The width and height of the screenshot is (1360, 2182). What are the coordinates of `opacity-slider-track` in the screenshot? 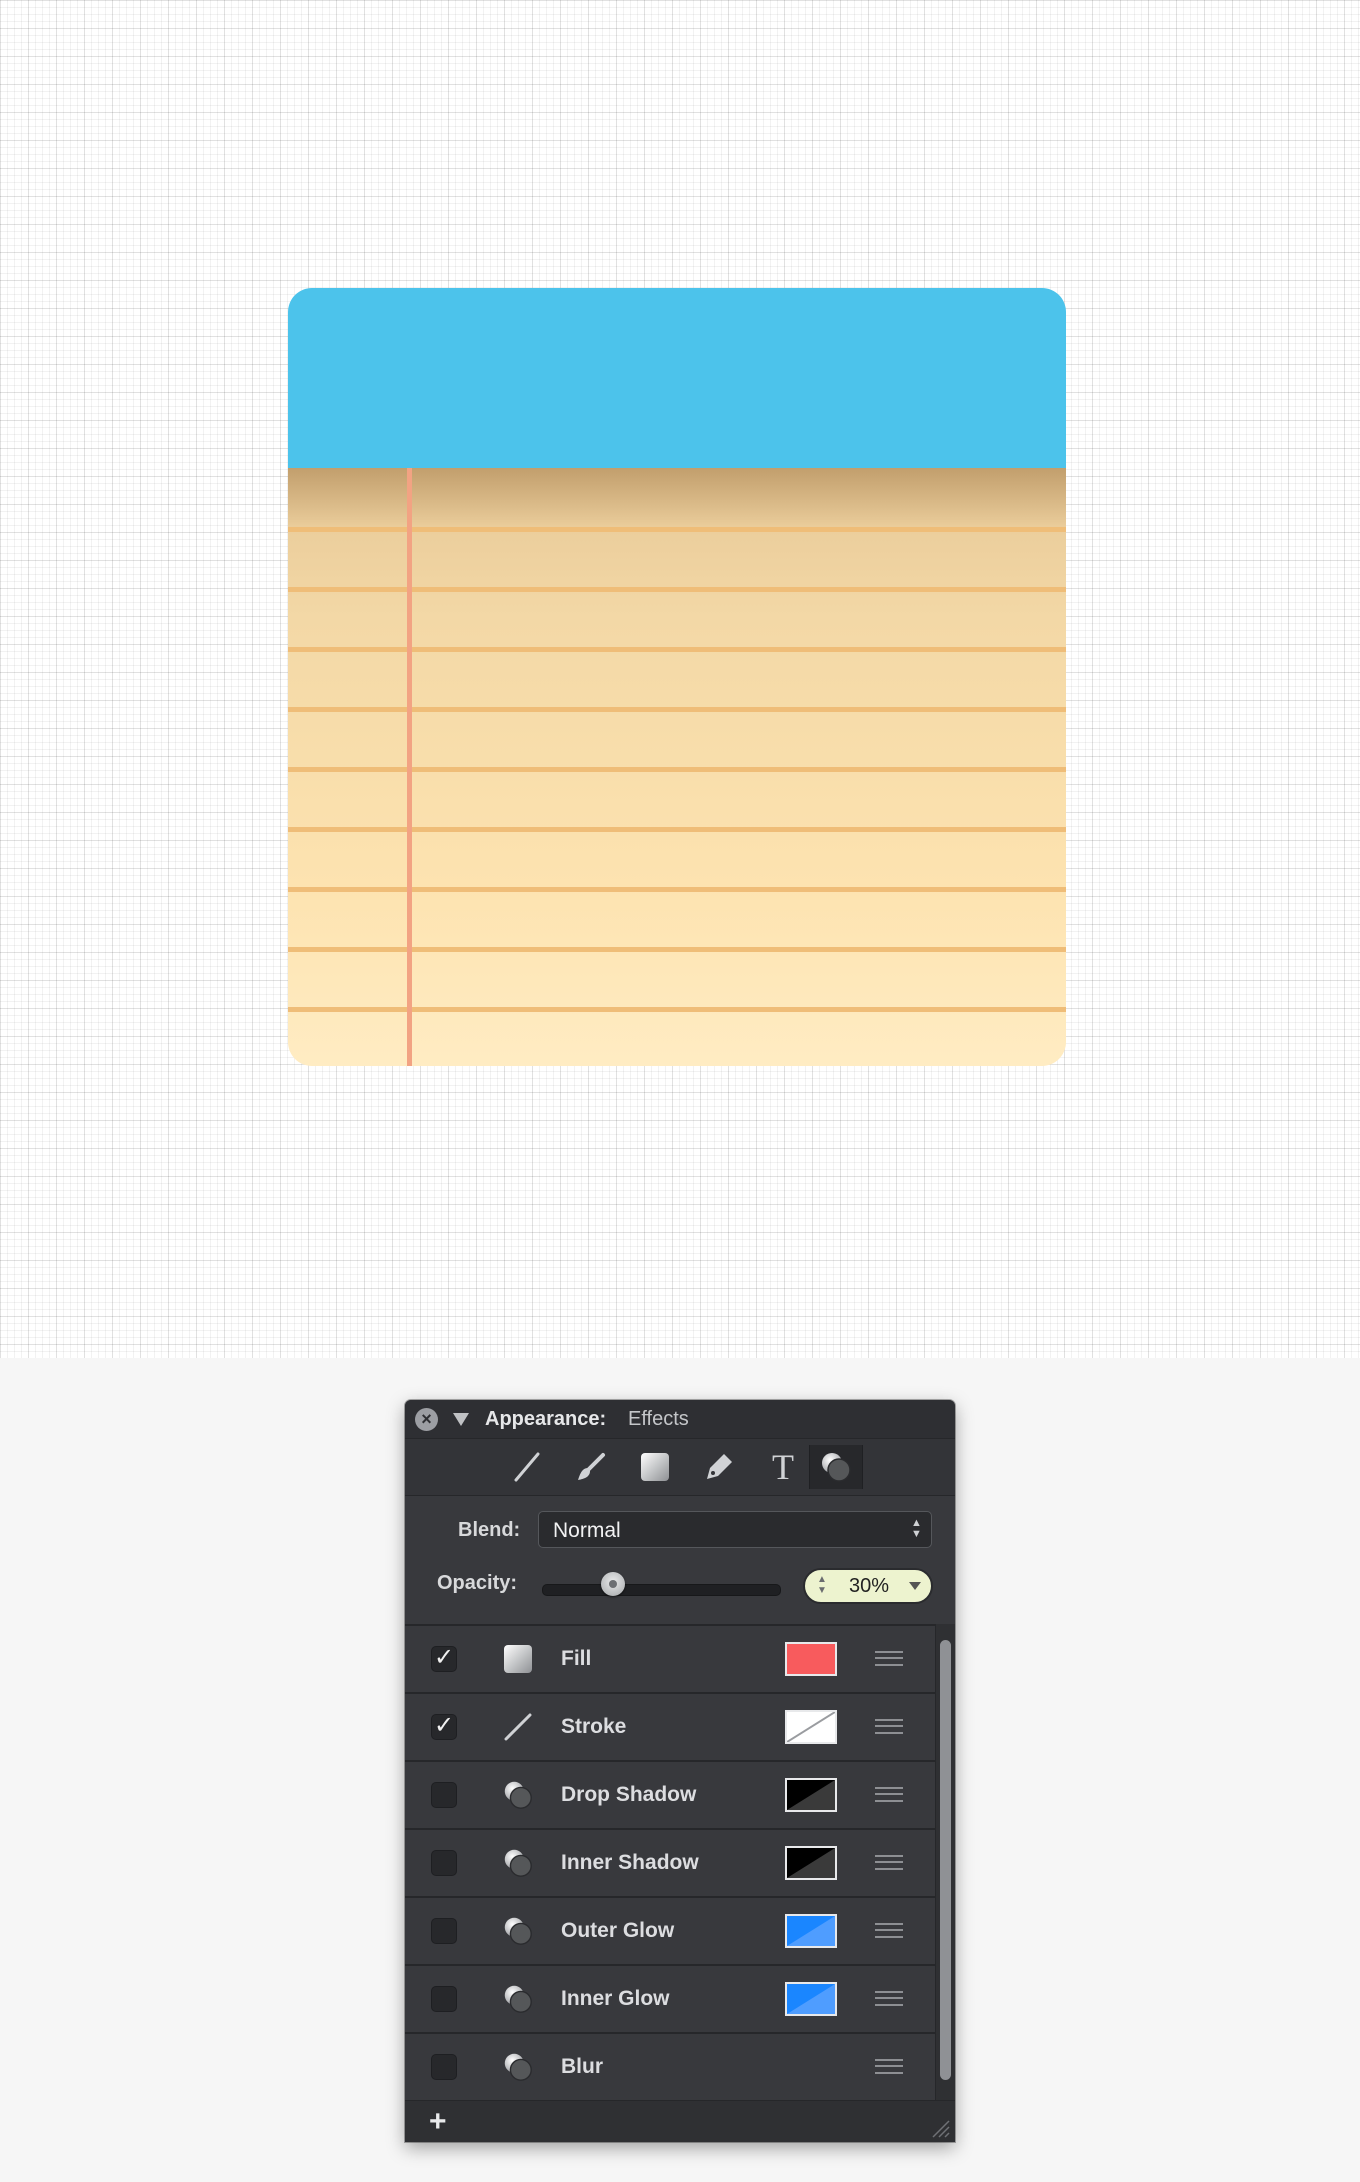 It's located at (661, 1590).